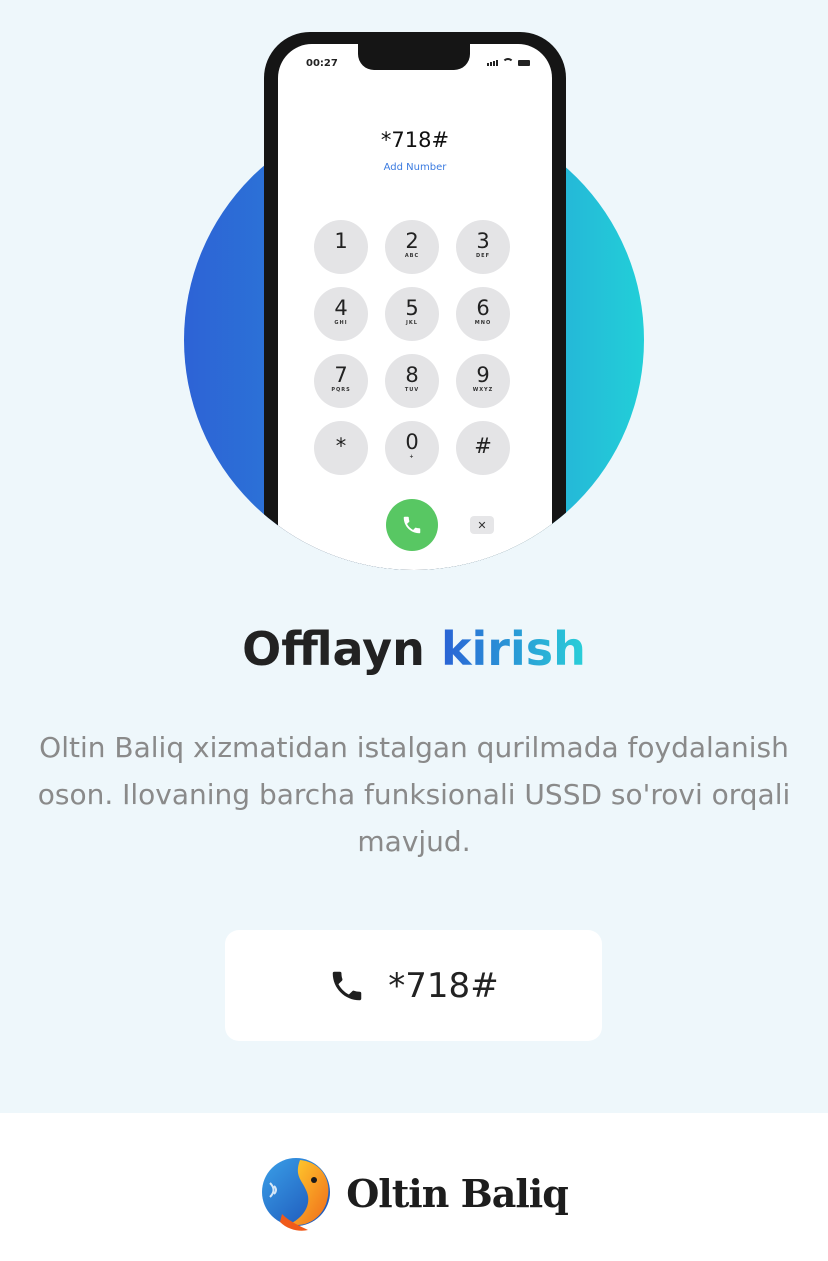 Image resolution: width=828 pixels, height=1261 pixels. Describe the element at coordinates (483, 314) in the screenshot. I see `key-6: 6 MNO` at that location.